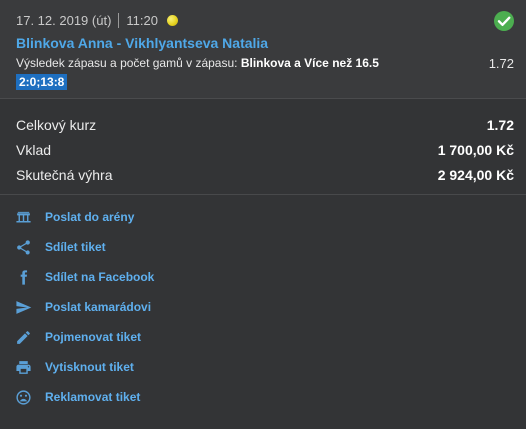 The width and height of the screenshot is (526, 429). I want to click on action-label: Vytisknout tiket, so click(89, 367).